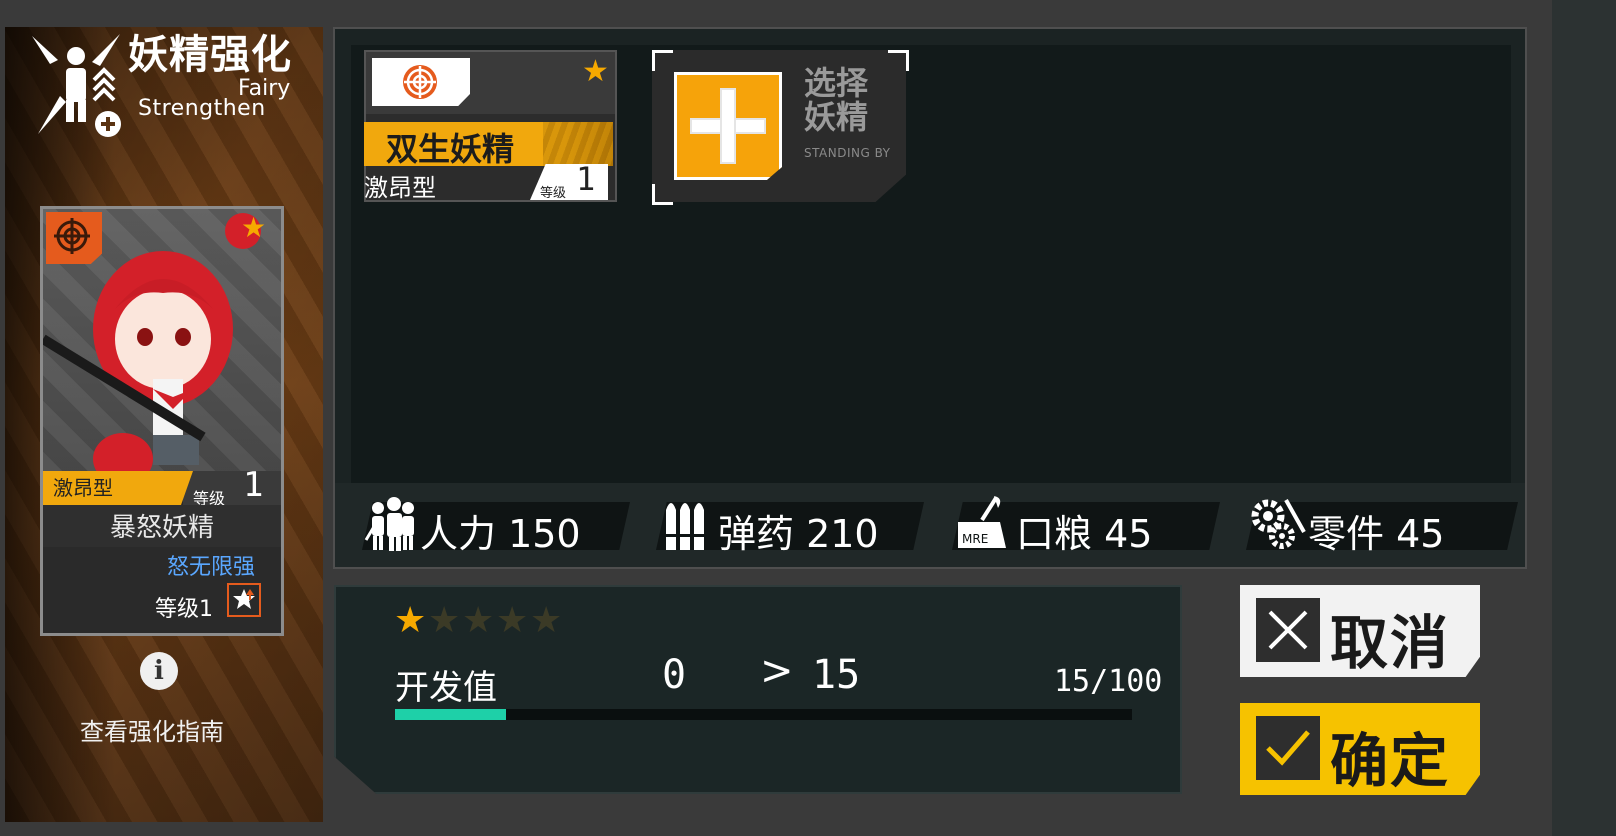 The height and width of the screenshot is (836, 1616). I want to click on parts-icon, so click(1278, 524).